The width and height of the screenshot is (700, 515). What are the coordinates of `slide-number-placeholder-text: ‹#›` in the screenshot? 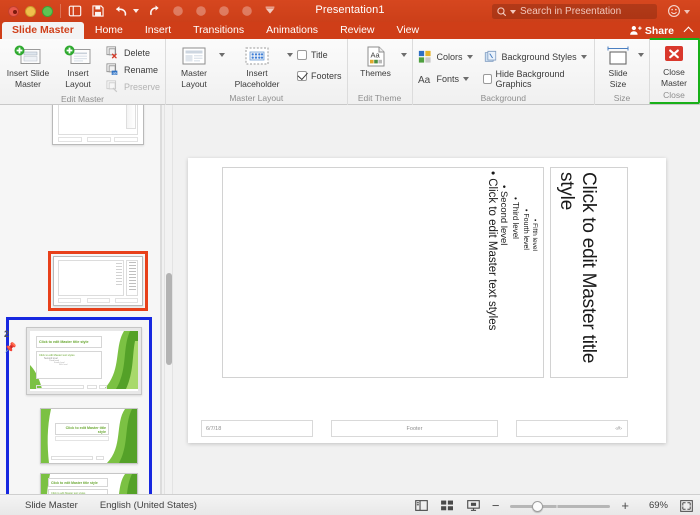 It's located at (618, 428).